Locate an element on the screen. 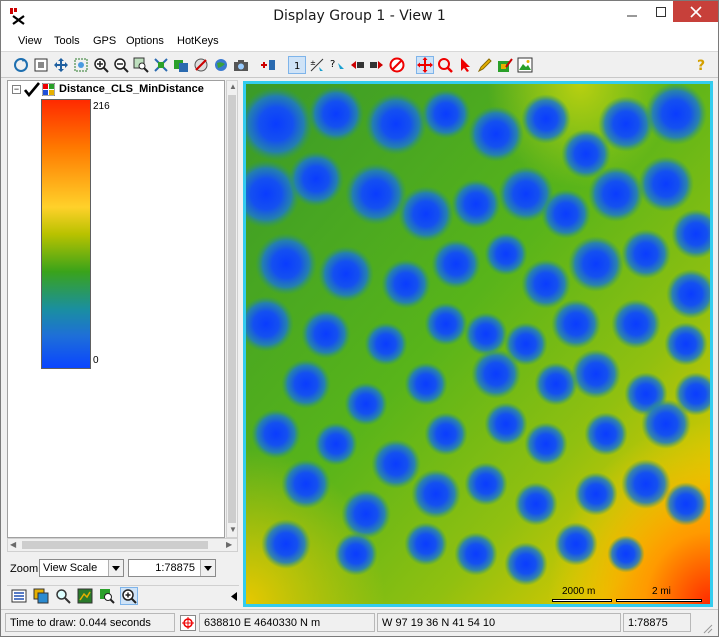 Image resolution: width=719 pixels, height=637 pixels. full-view-button is located at coordinates (41, 65).